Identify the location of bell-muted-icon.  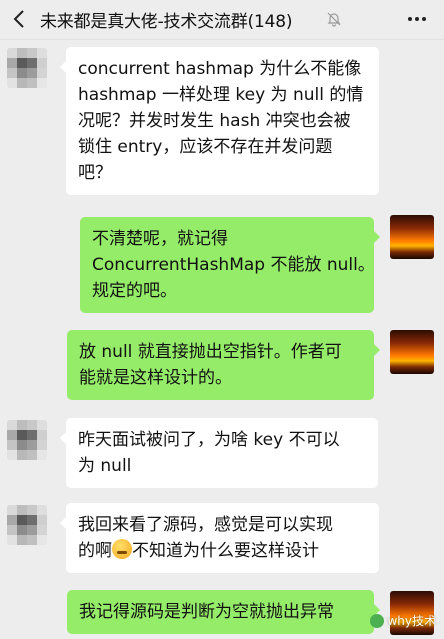
(334, 21).